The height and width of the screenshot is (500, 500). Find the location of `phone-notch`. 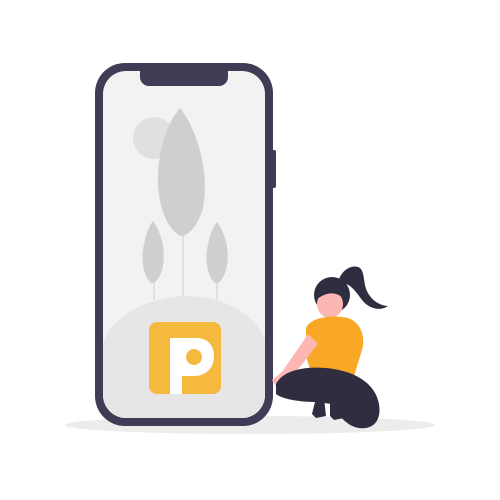

phone-notch is located at coordinates (184, 74).